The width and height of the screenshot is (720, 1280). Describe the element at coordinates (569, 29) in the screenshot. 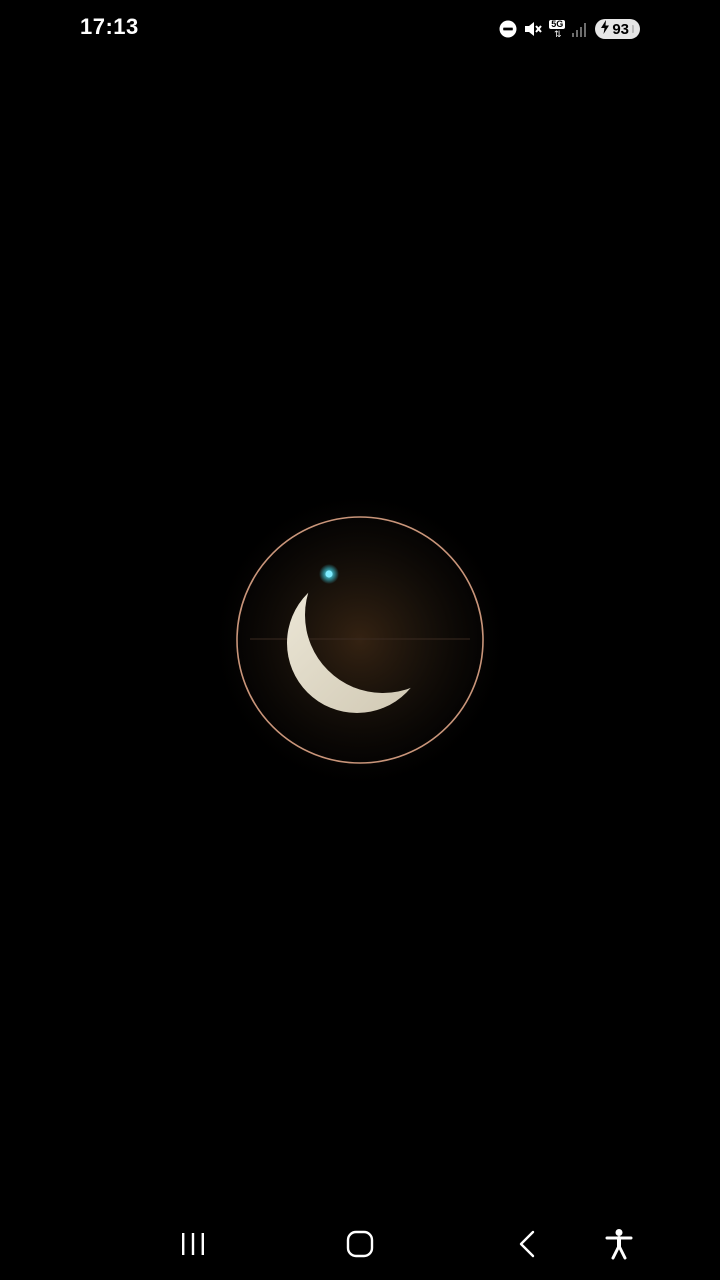

I see `status-icons: 5G ⇅ 93` at that location.